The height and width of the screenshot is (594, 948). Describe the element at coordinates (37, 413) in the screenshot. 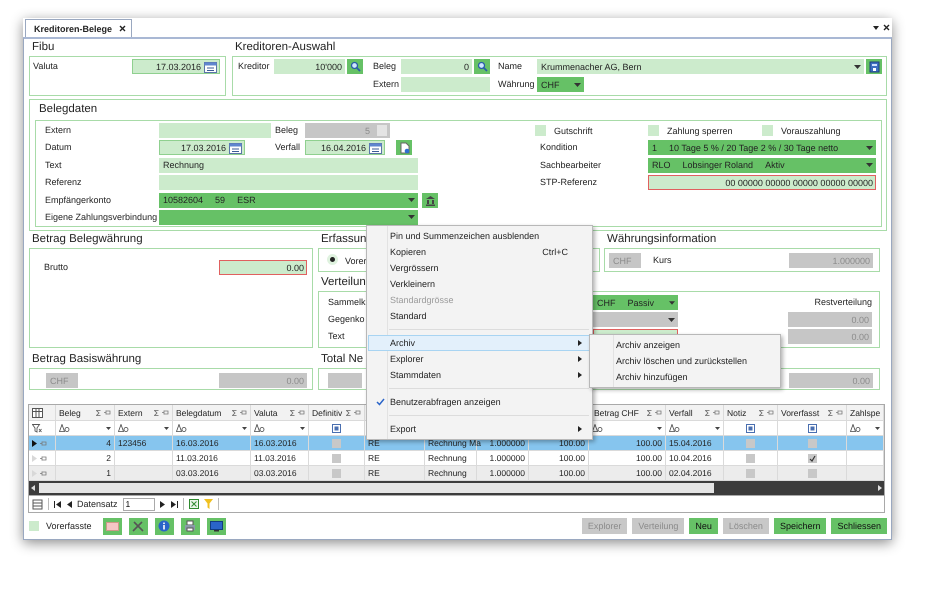

I see `column-chooser-icon` at that location.